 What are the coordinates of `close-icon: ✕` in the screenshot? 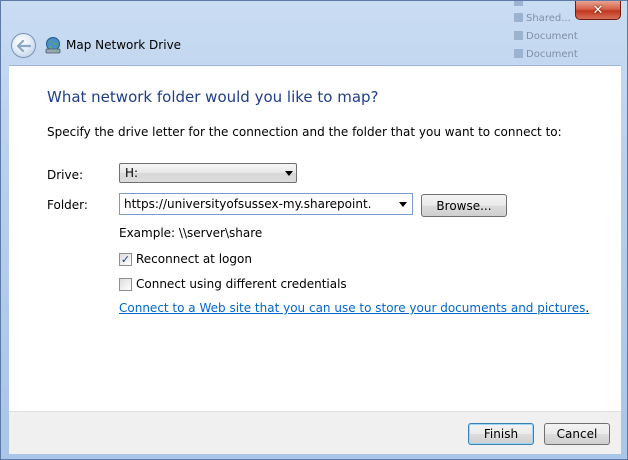 It's located at (598, 10).